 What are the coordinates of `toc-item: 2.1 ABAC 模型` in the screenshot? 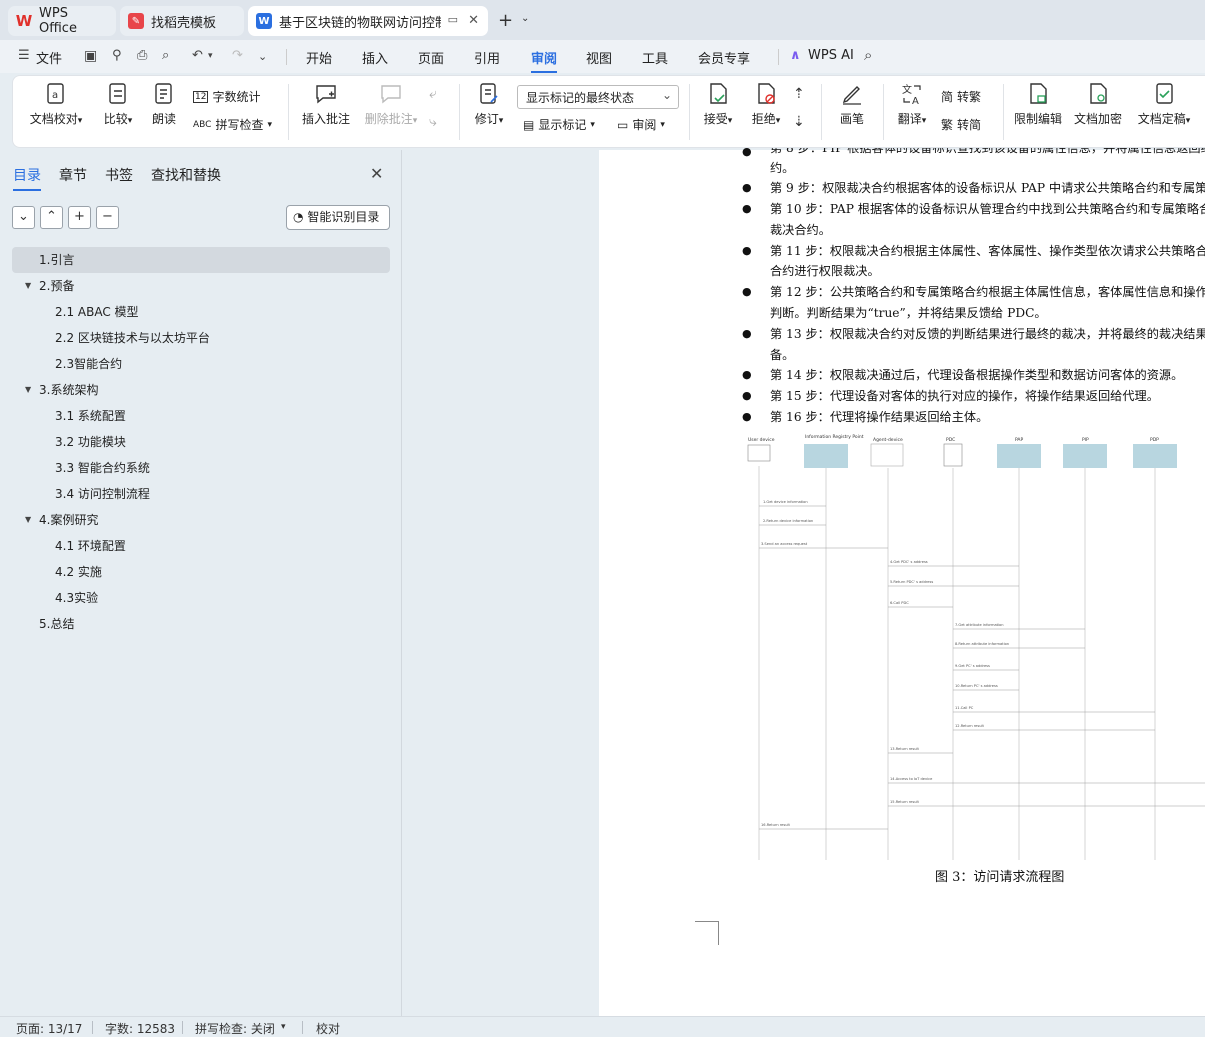 It's located at (201, 312).